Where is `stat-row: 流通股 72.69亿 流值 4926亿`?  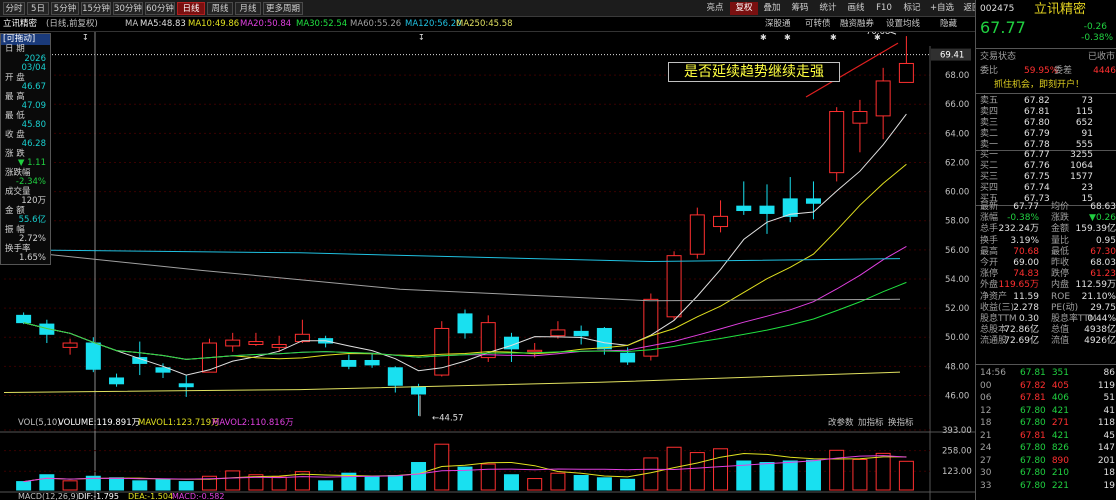 stat-row: 流通股 72.69亿 流值 4926亿 is located at coordinates (1046, 341).